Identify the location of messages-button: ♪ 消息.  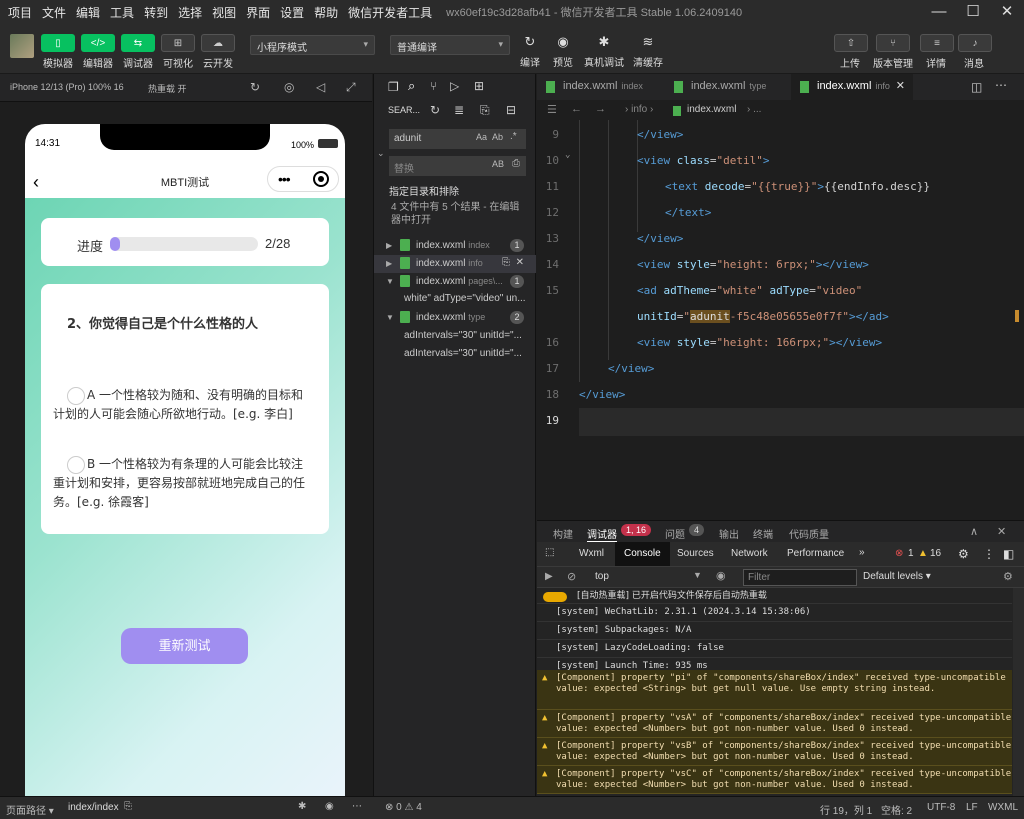
(975, 52).